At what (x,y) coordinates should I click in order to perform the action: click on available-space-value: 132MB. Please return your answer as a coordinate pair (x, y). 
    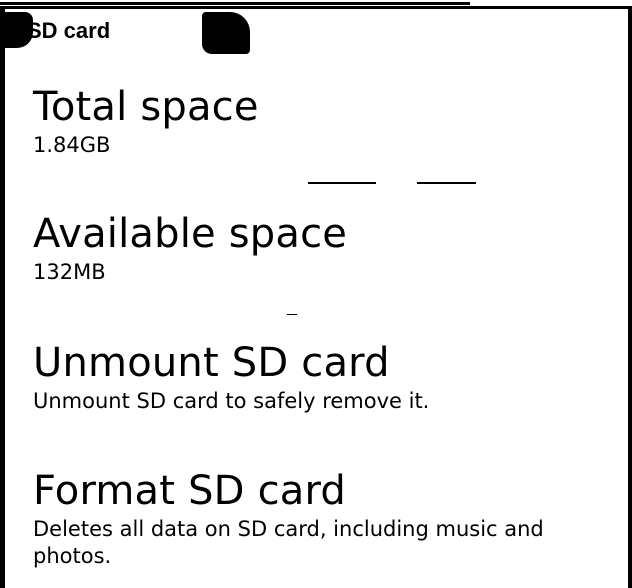
    Looking at the image, I should click on (69, 272).